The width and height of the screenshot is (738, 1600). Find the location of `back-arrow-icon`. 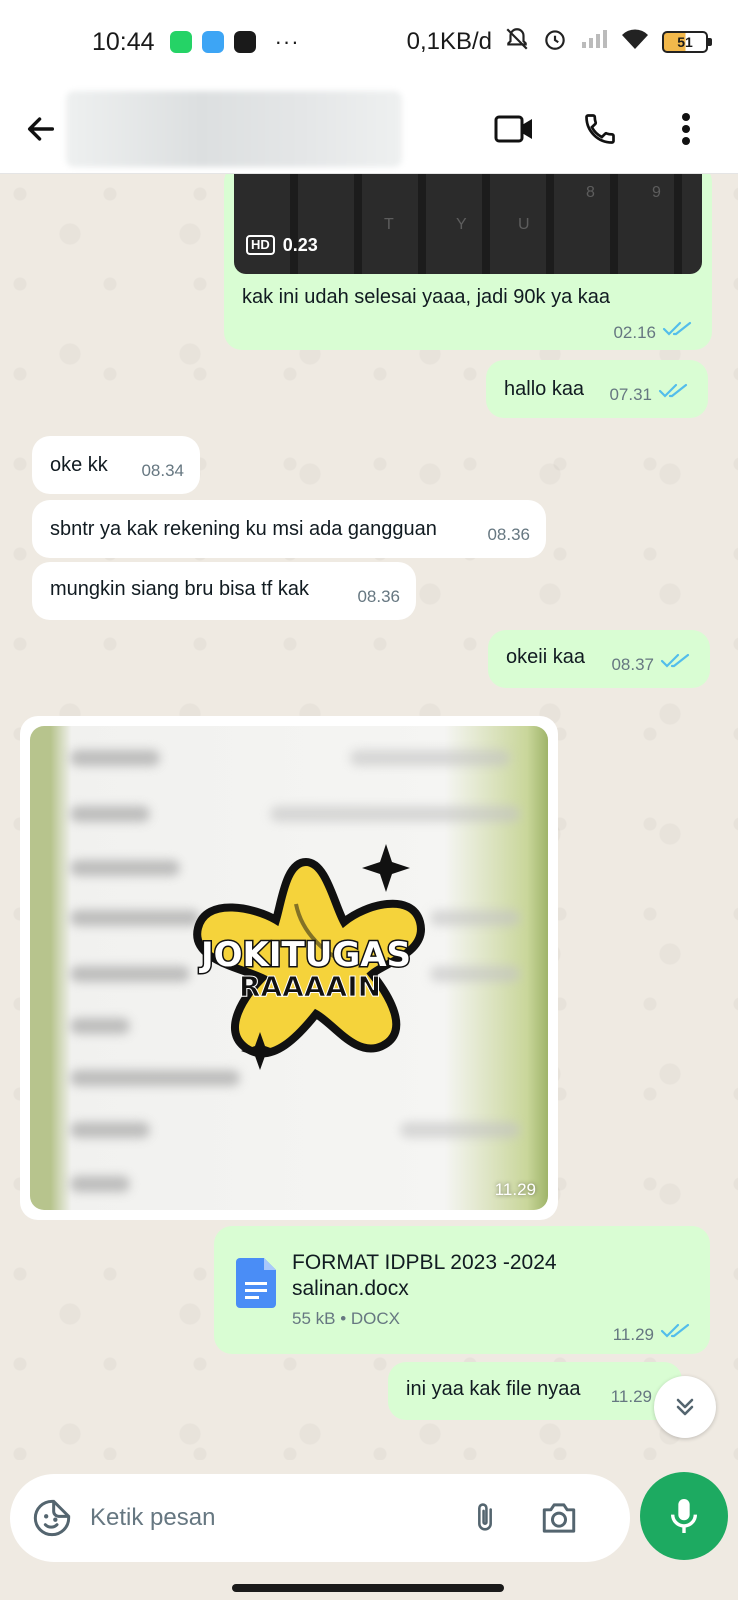

back-arrow-icon is located at coordinates (41, 129).